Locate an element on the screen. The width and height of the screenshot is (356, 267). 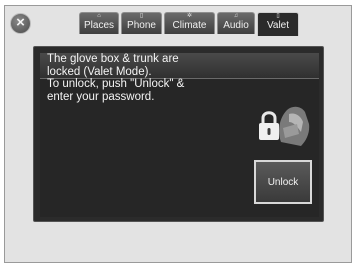
music-note-icon: ♫ is located at coordinates (236, 16).